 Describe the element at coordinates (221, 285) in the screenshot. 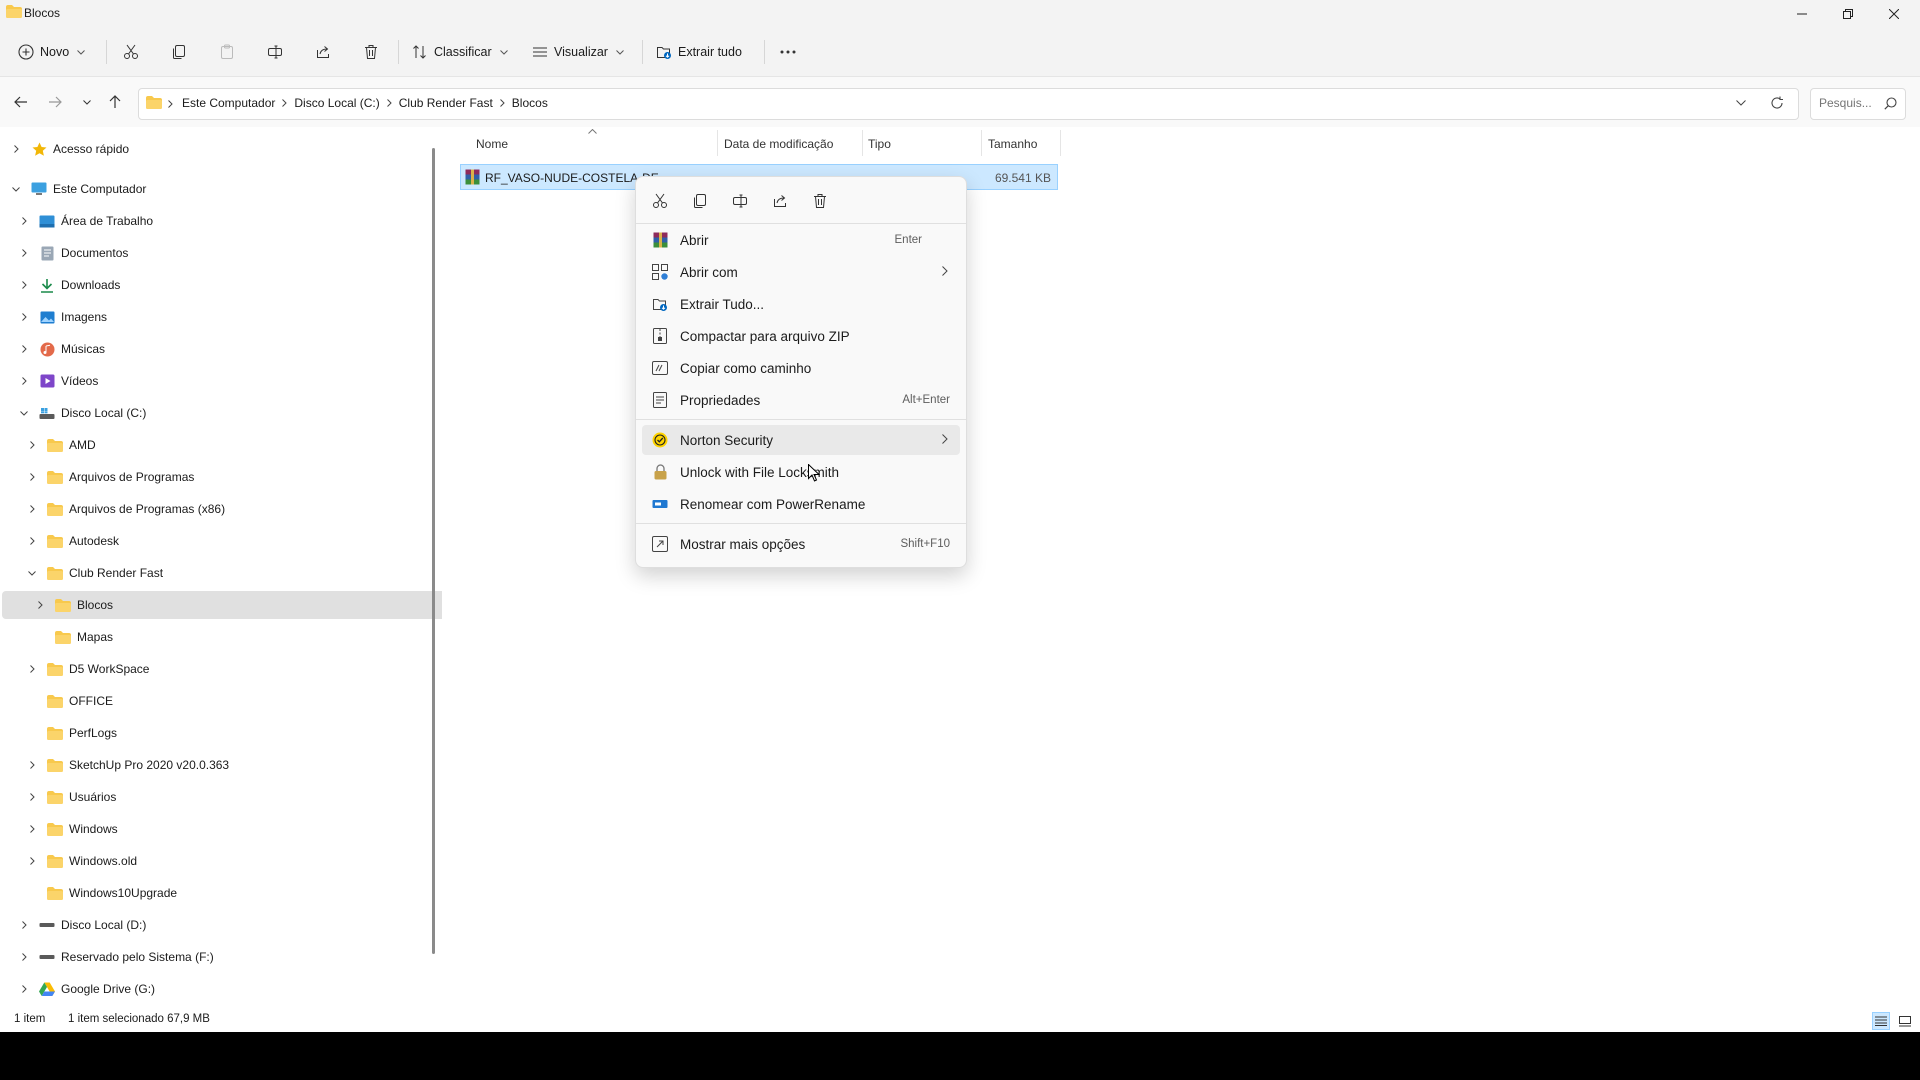

I see `sidebar-item-downloads: Downloads` at that location.